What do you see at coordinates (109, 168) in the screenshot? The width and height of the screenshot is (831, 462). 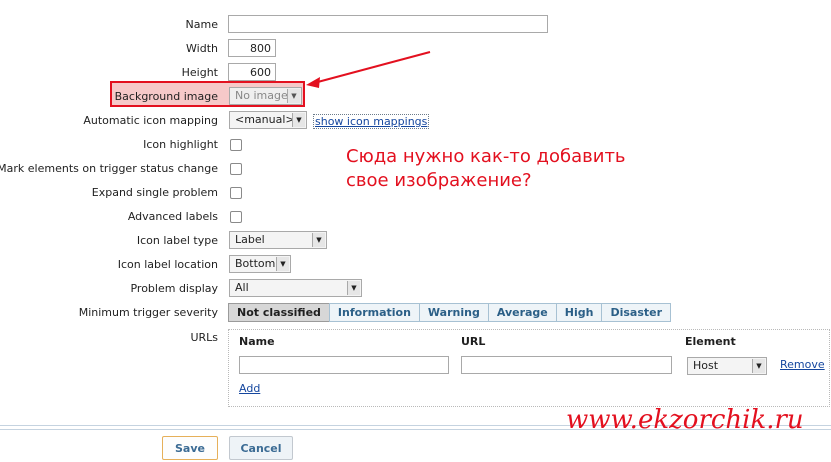 I see `mark-elements-label: Mark elements on trigger status change` at bounding box center [109, 168].